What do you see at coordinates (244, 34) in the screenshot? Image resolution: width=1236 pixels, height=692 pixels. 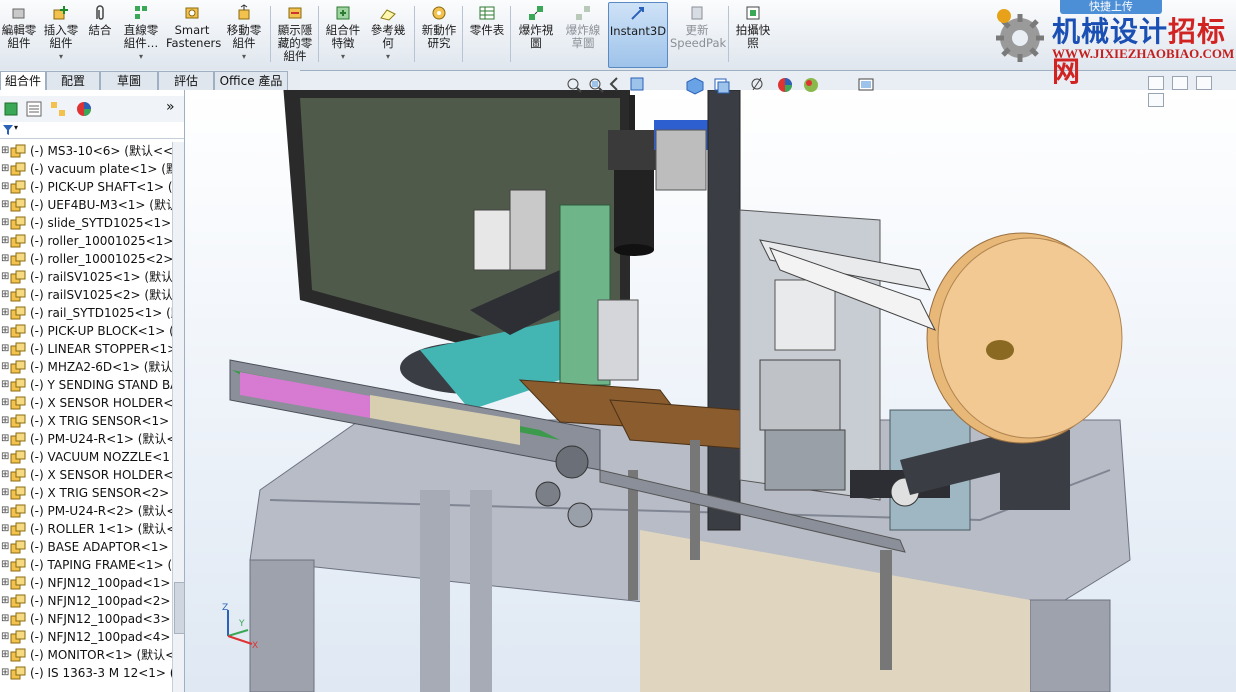 I see `move-component-button: 移動零 組件 ▾` at bounding box center [244, 34].